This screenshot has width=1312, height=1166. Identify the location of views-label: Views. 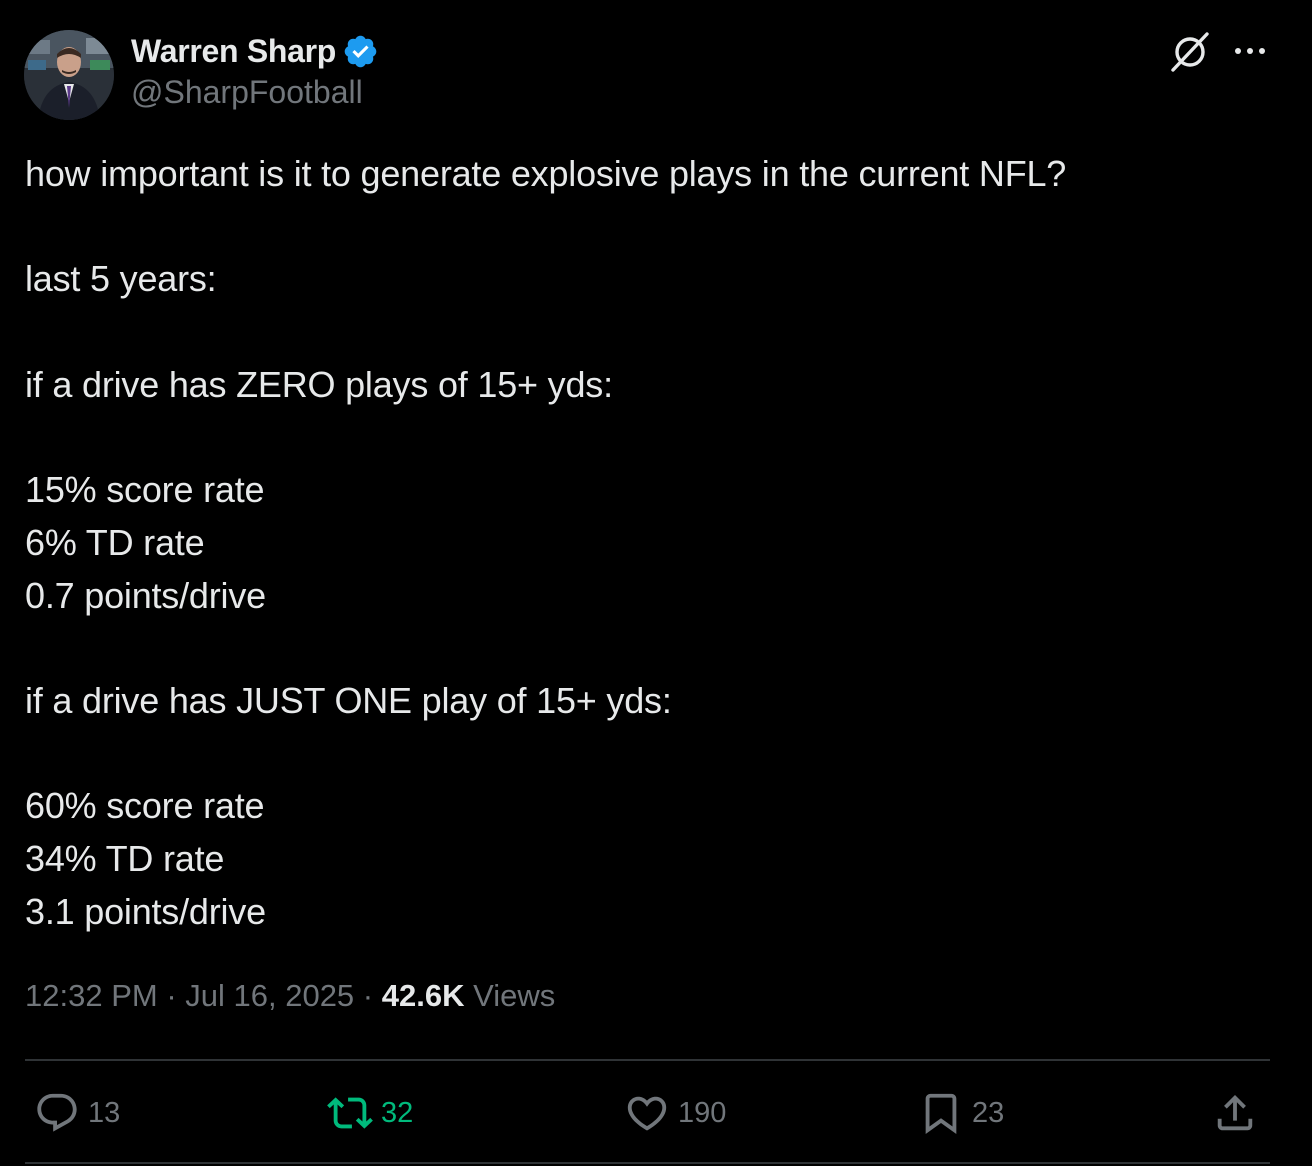
(510, 995).